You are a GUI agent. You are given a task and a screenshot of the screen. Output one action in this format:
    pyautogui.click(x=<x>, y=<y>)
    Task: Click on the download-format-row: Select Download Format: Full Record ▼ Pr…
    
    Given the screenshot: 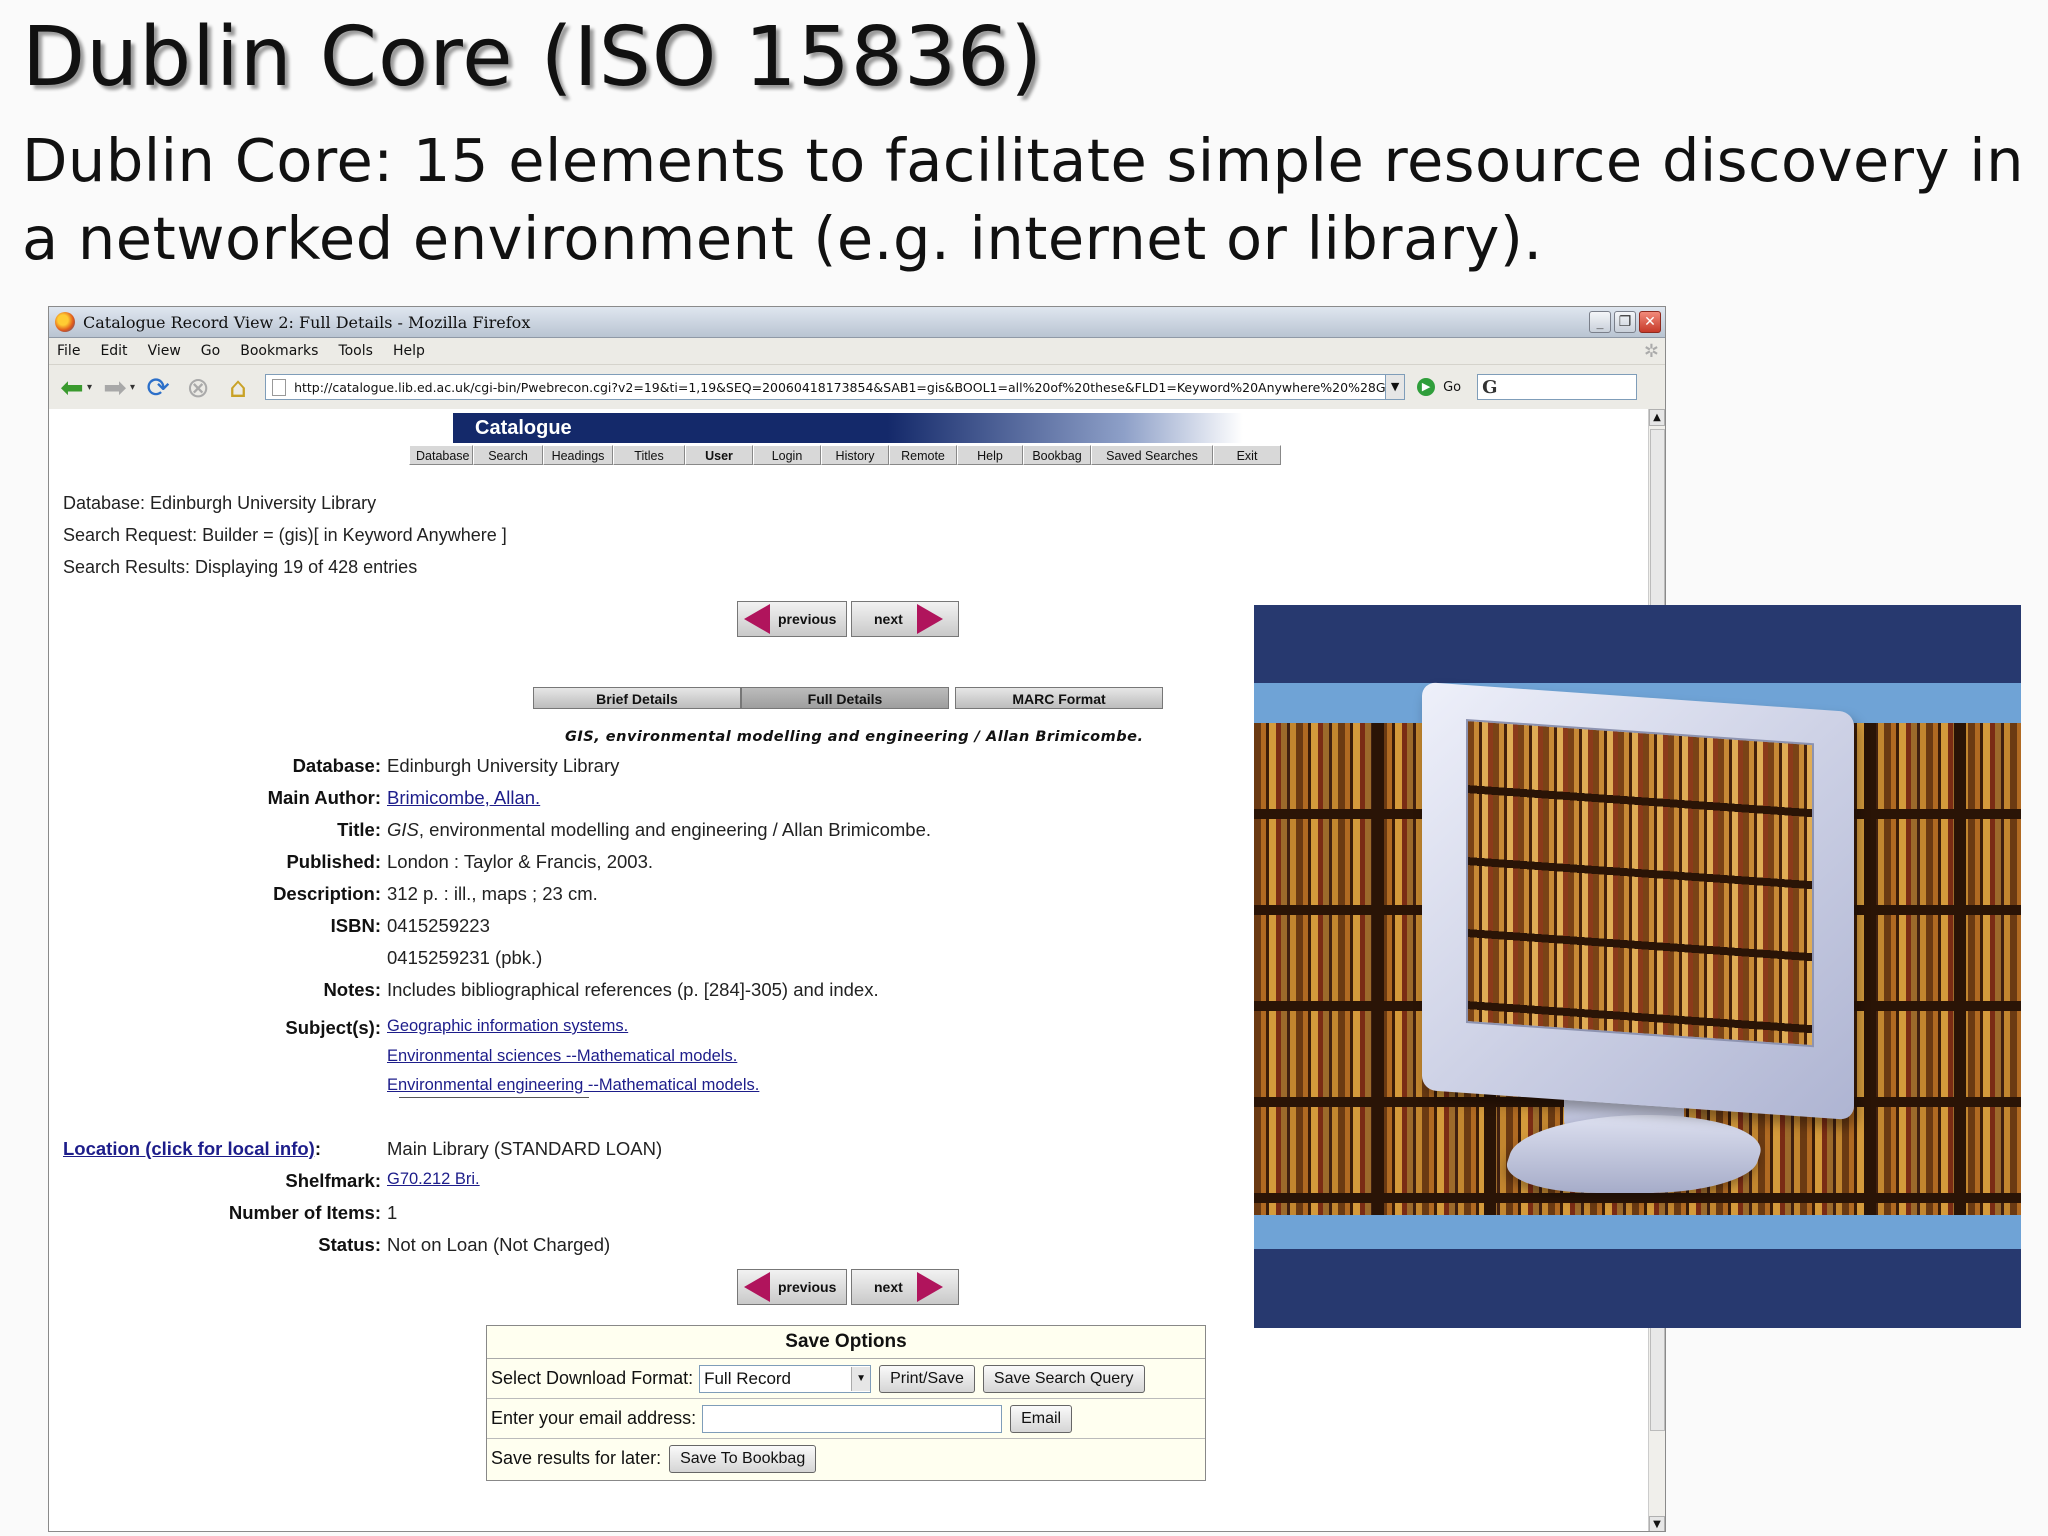 What is the action you would take?
    pyautogui.click(x=846, y=1379)
    